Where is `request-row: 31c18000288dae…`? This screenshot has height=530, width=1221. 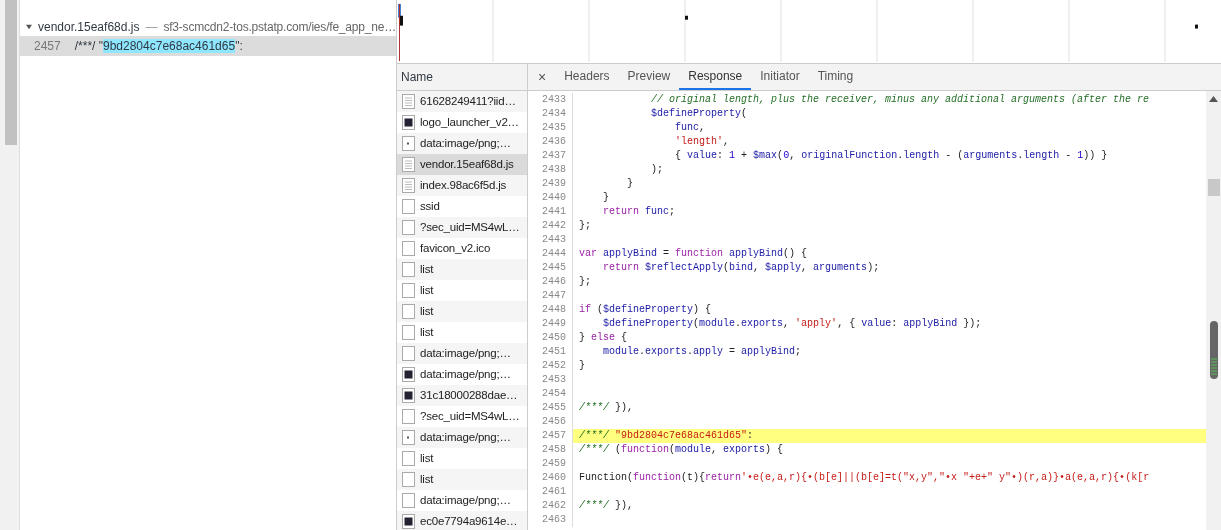
request-row: 31c18000288dae… is located at coordinates (462, 395).